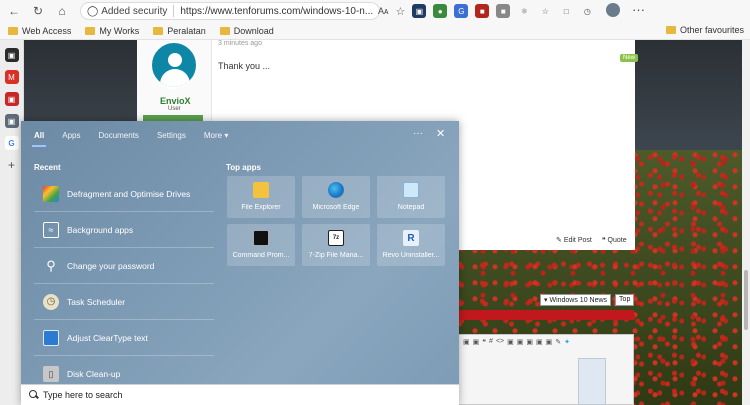 Image resolution: width=750 pixels, height=405 pixels. I want to click on search-icon, so click(34, 395).